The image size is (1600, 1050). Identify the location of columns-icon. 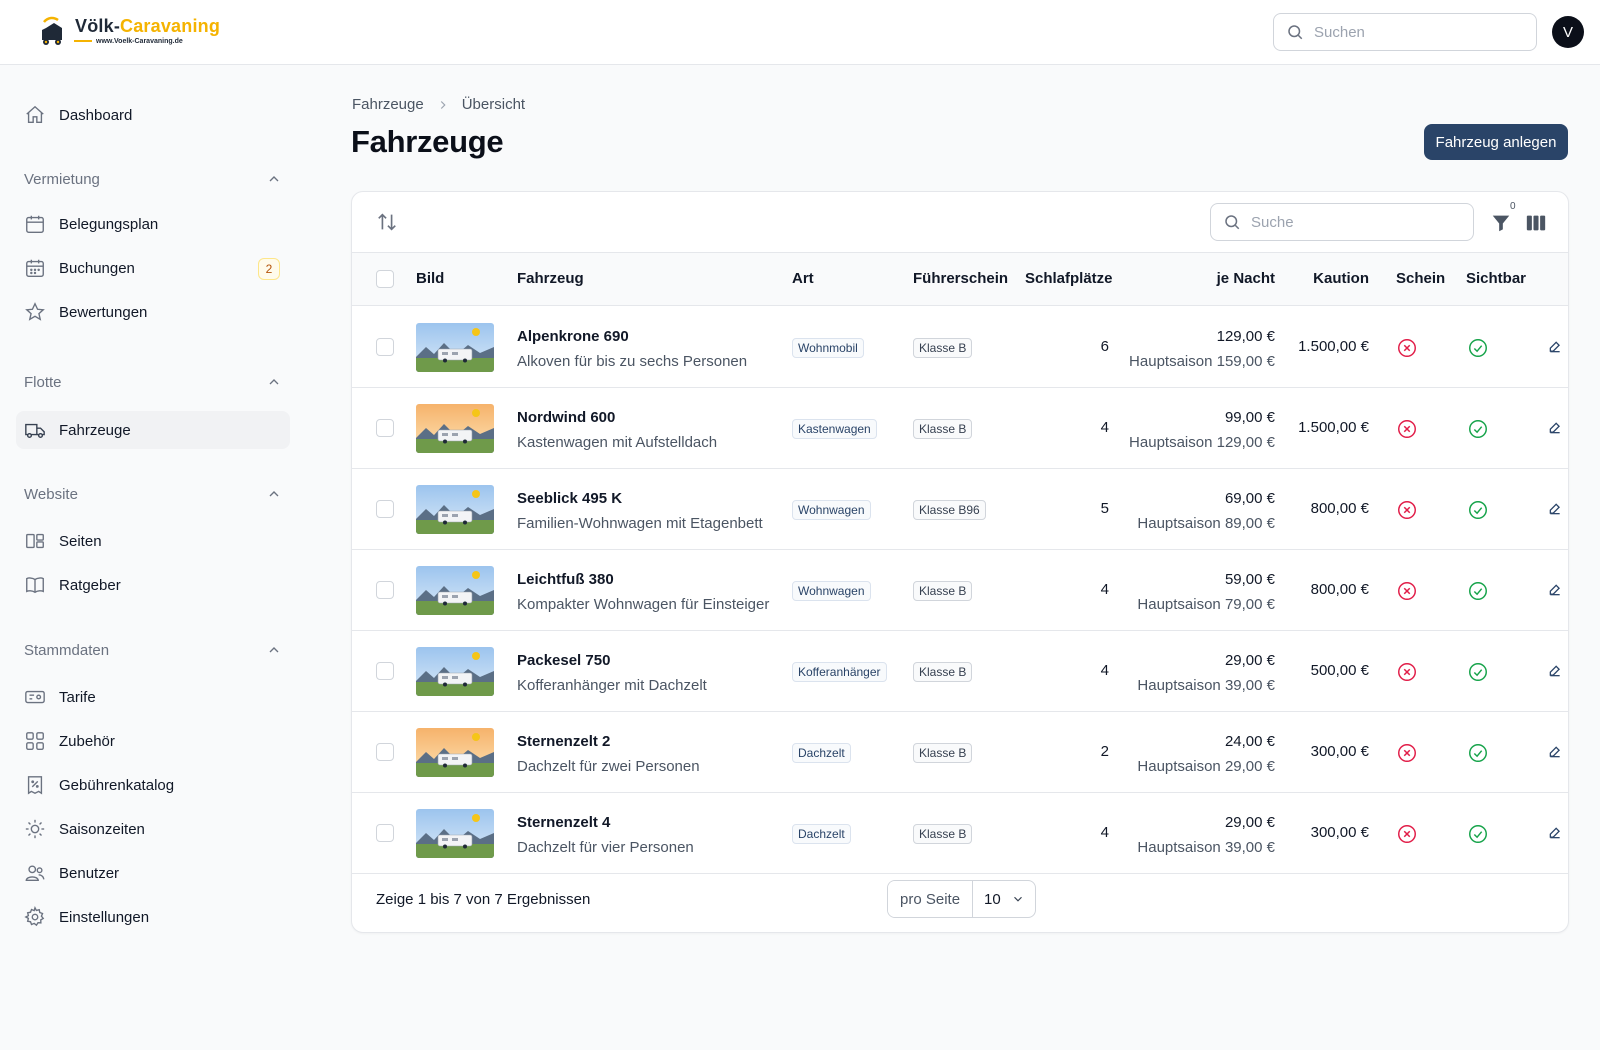
(1536, 223).